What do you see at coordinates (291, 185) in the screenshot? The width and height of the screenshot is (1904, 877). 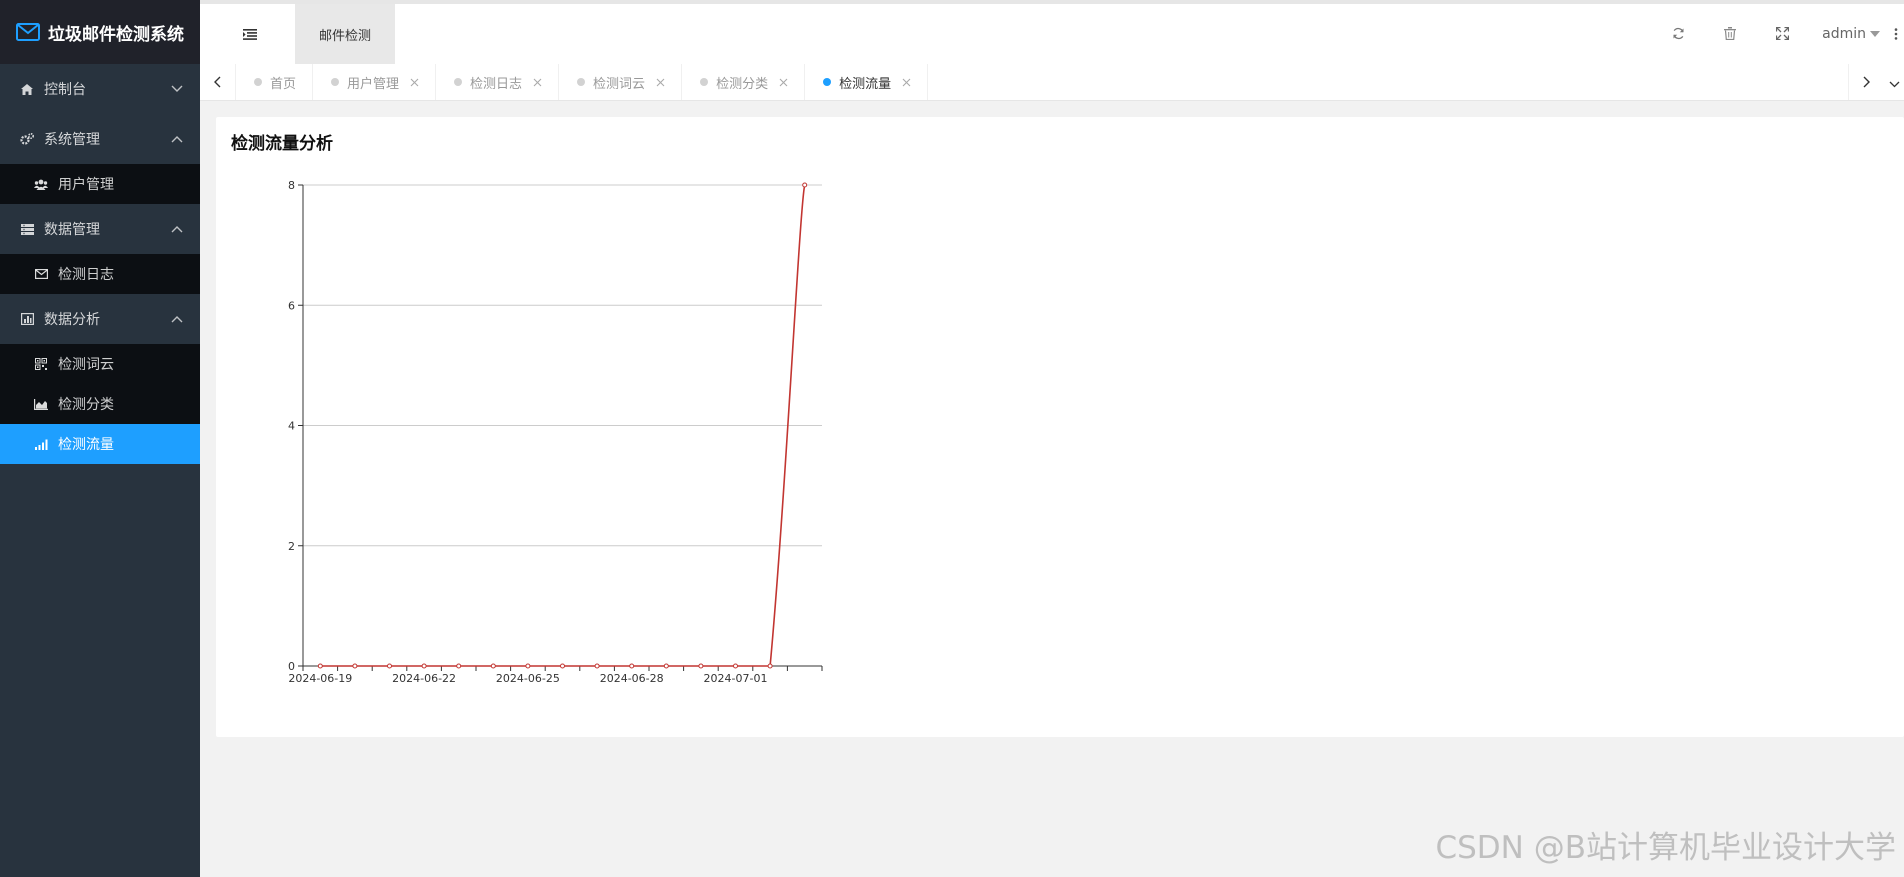 I see `y-tick-label: 8` at bounding box center [291, 185].